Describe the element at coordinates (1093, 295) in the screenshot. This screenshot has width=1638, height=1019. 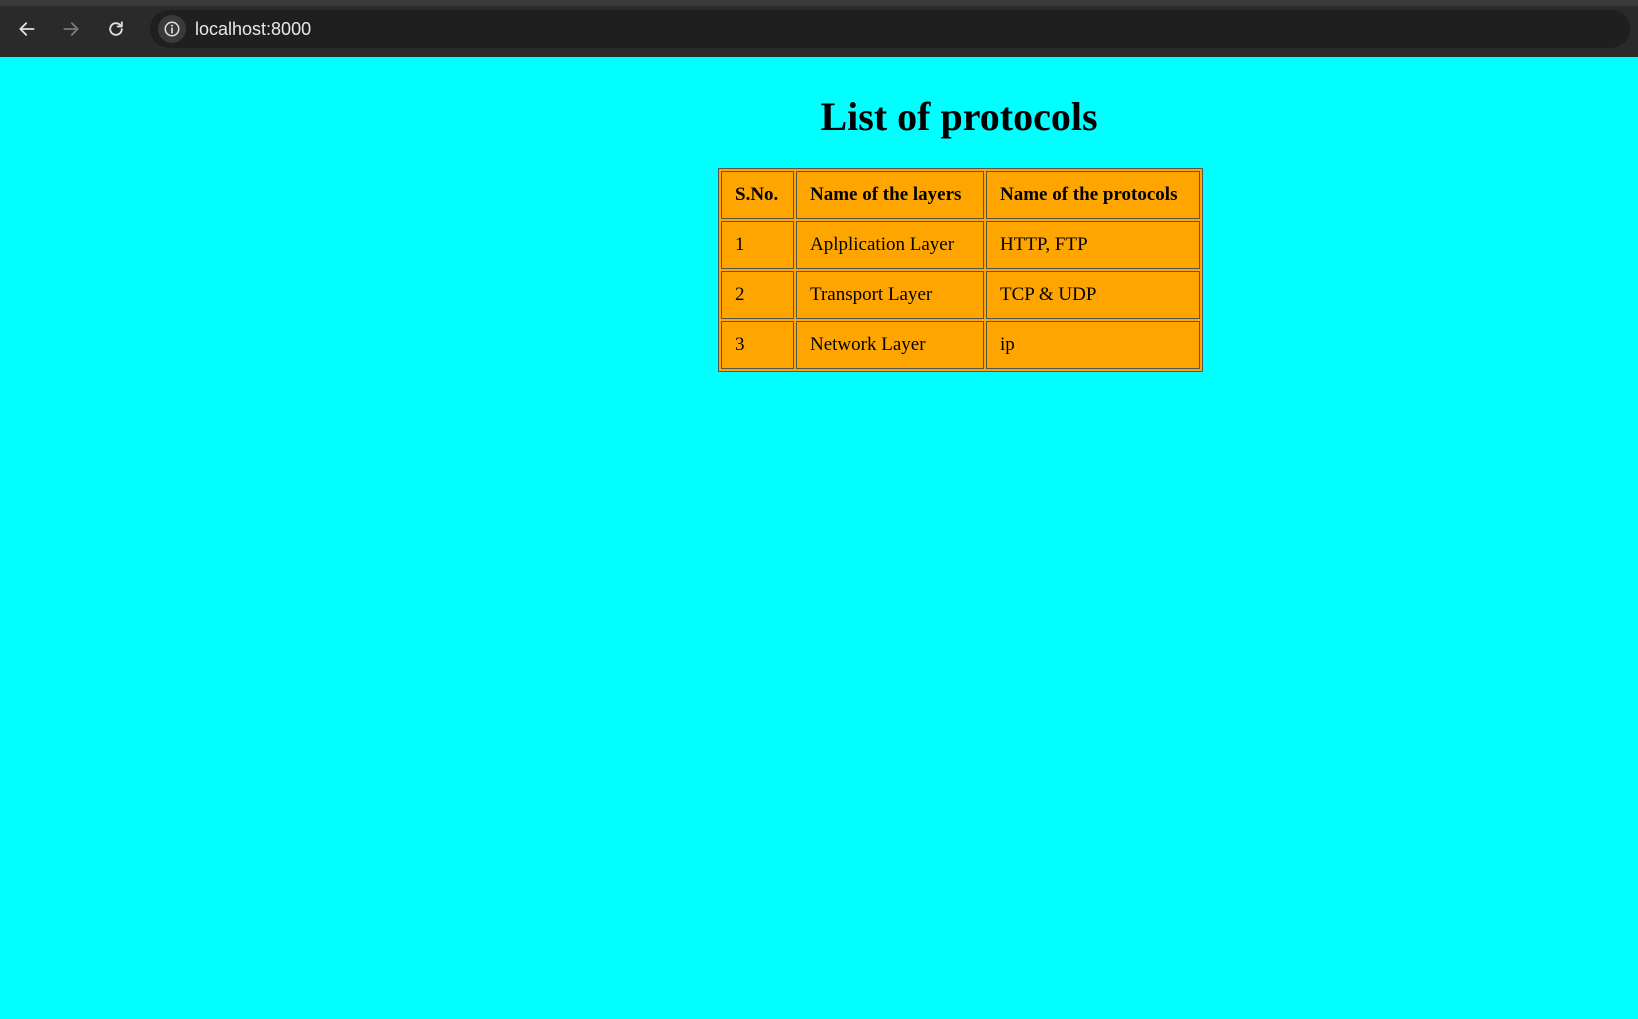
I see `cell-protocol-name: TCP & UDP` at that location.